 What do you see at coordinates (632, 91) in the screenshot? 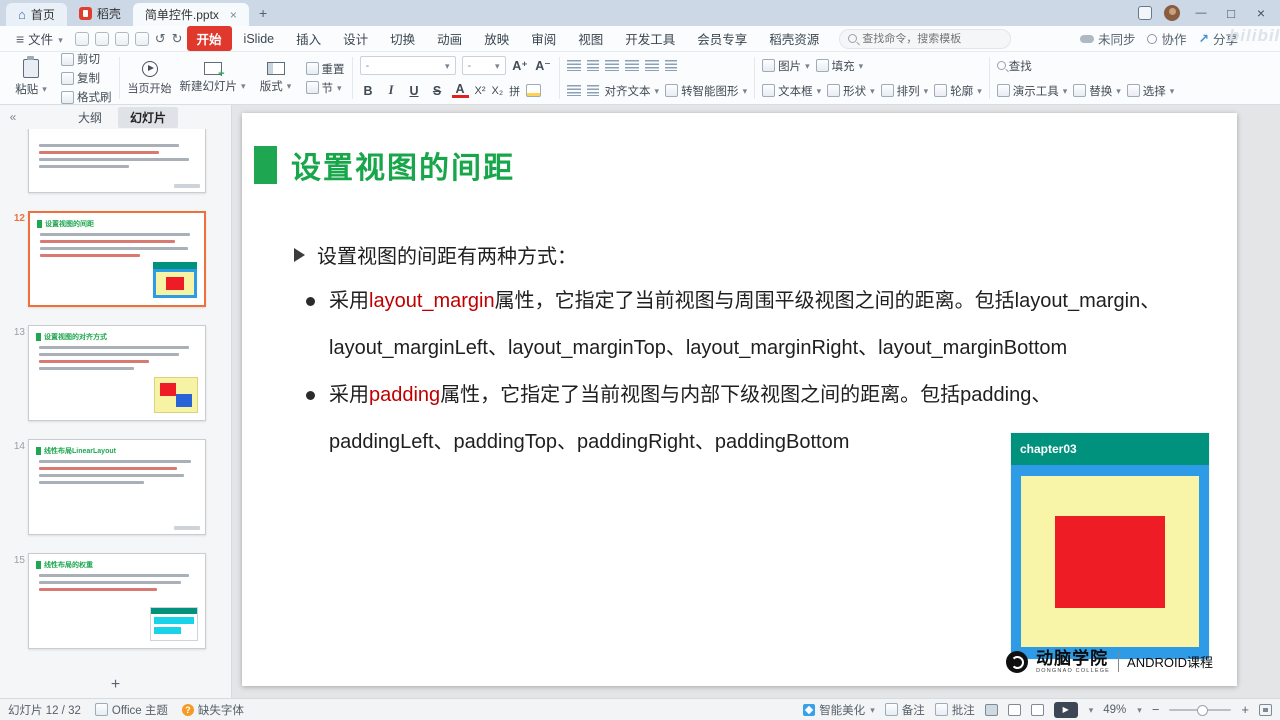
I see `align-text-button: 对齐文本` at bounding box center [632, 91].